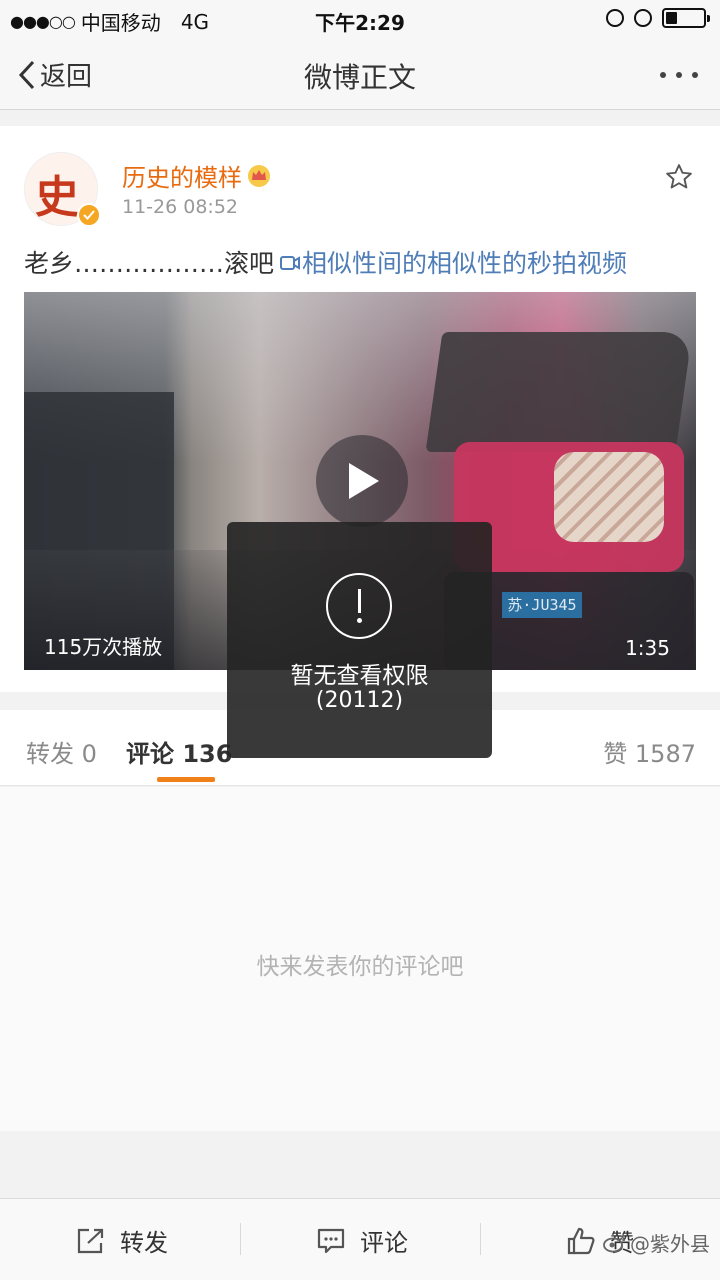 The width and height of the screenshot is (720, 1280). Describe the element at coordinates (57, 197) in the screenshot. I see `avatar-glyph: 史` at that location.